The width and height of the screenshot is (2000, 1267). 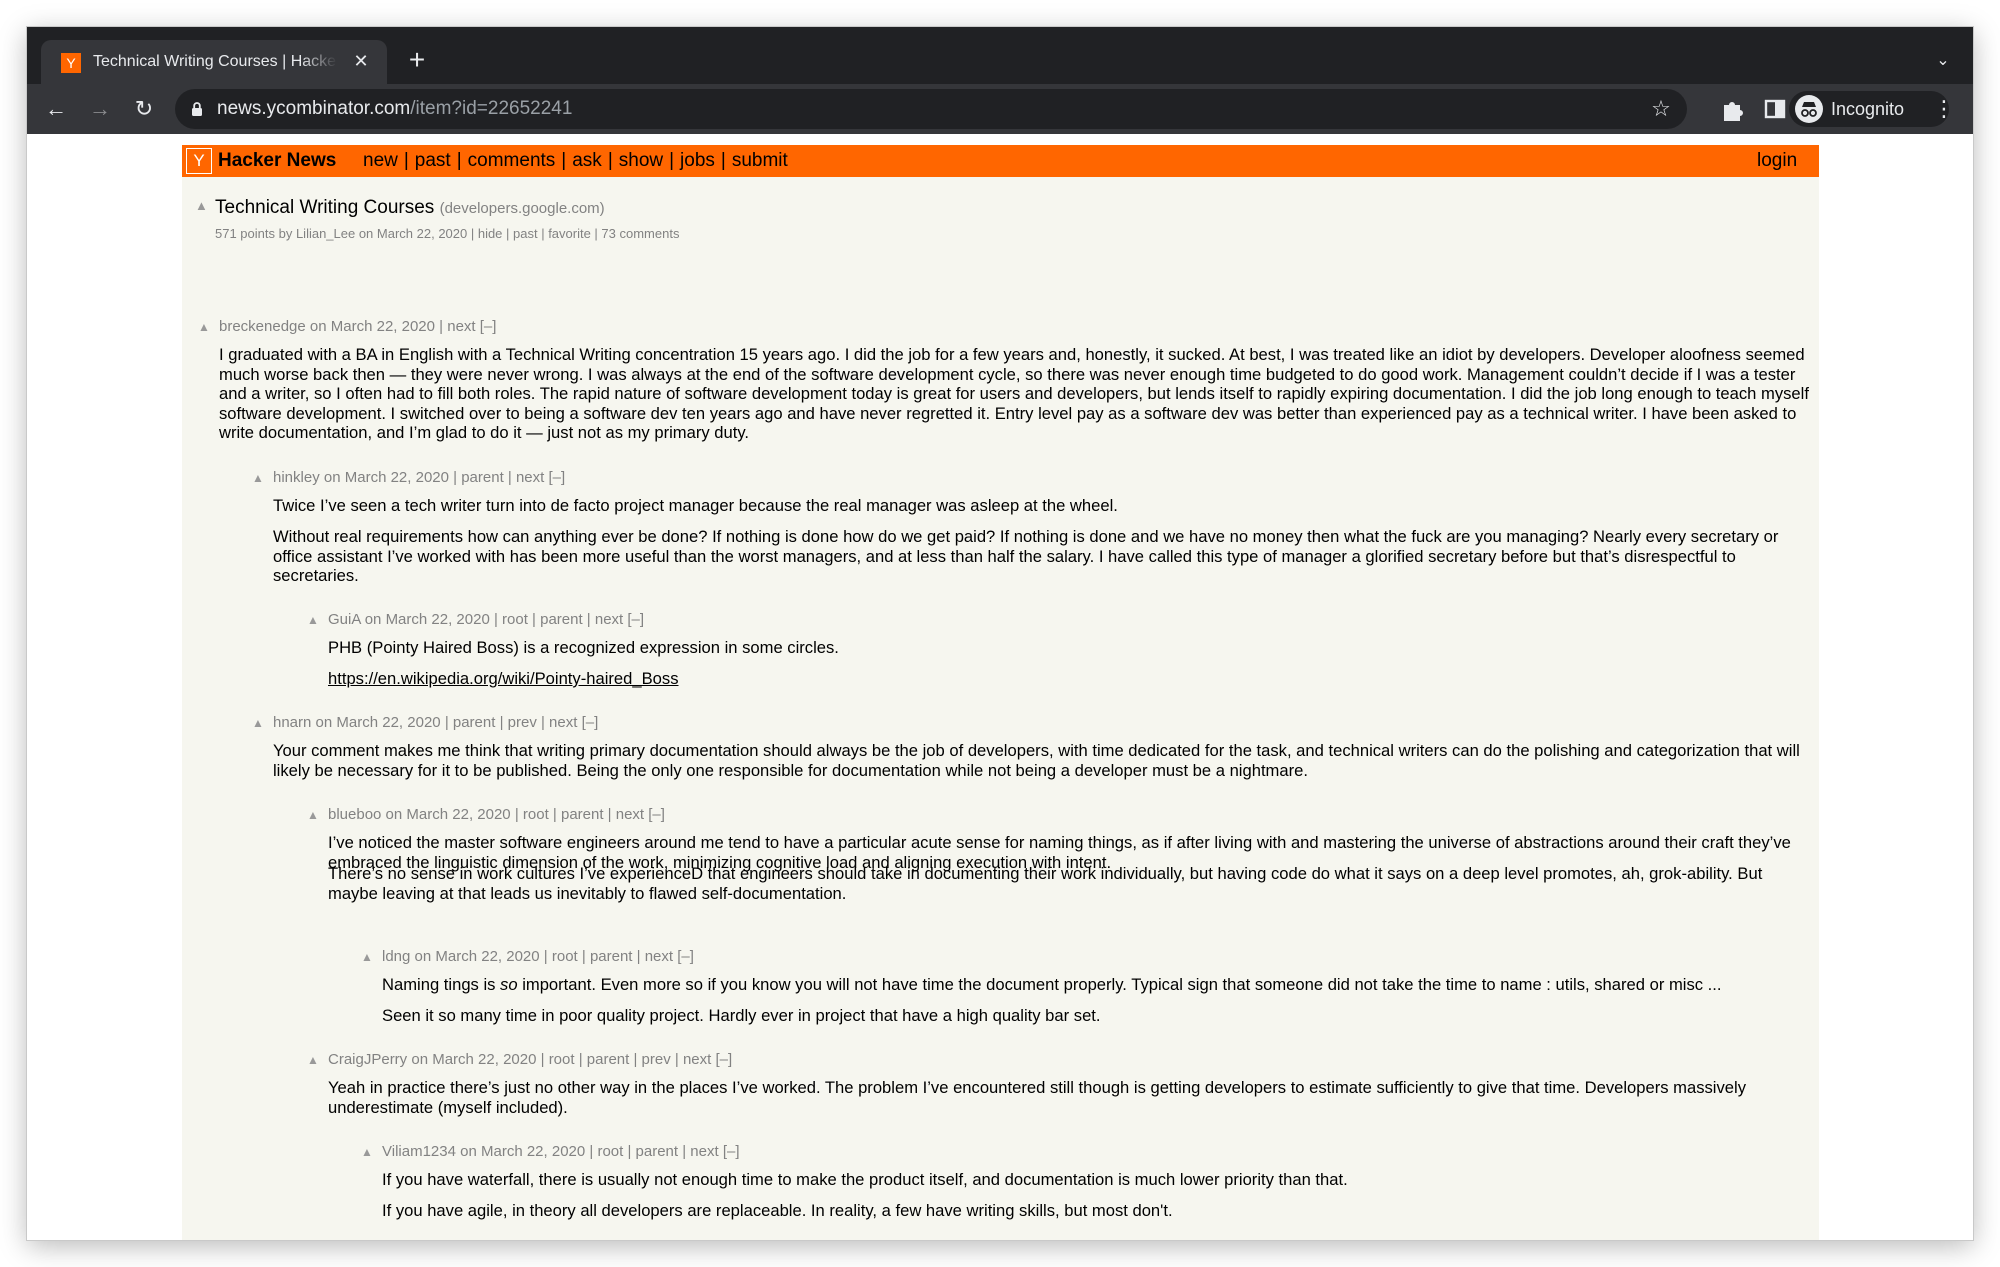 I want to click on extensions-puzzle-icon, so click(x=1732, y=109).